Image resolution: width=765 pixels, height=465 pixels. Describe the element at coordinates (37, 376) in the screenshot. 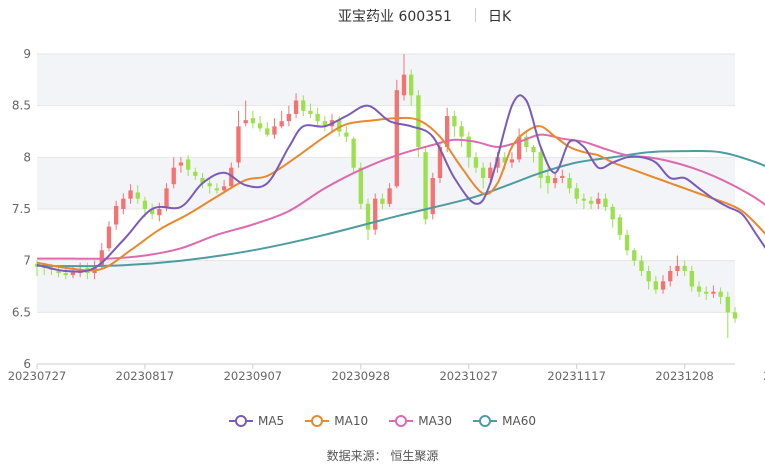

I see `x-tick-label: 20230727` at that location.